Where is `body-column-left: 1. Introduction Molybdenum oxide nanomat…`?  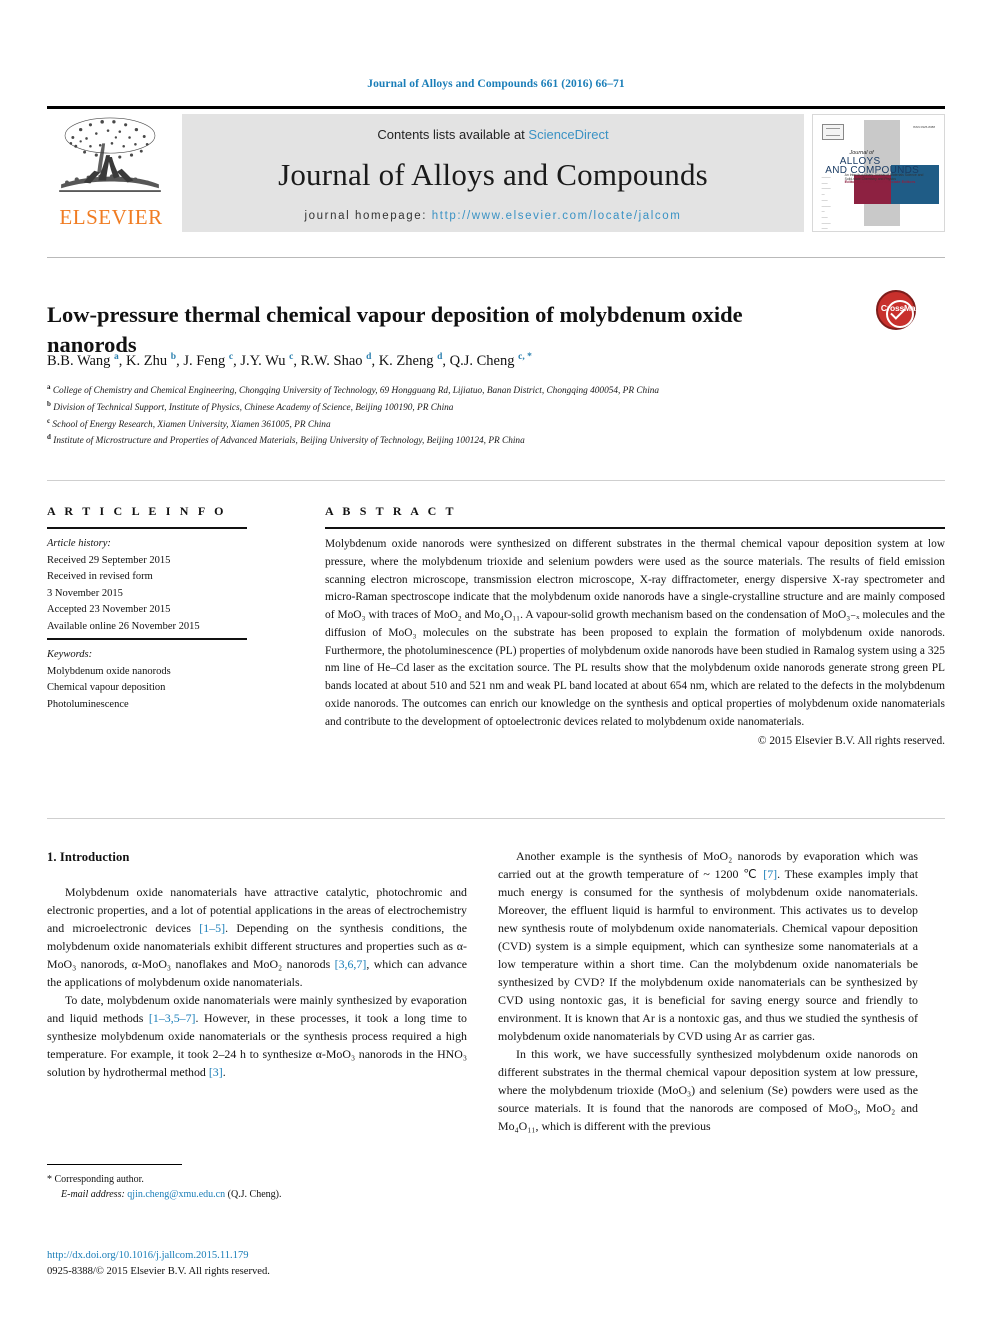 body-column-left: 1. Introduction Molybdenum oxide nanomat… is located at coordinates (257, 965).